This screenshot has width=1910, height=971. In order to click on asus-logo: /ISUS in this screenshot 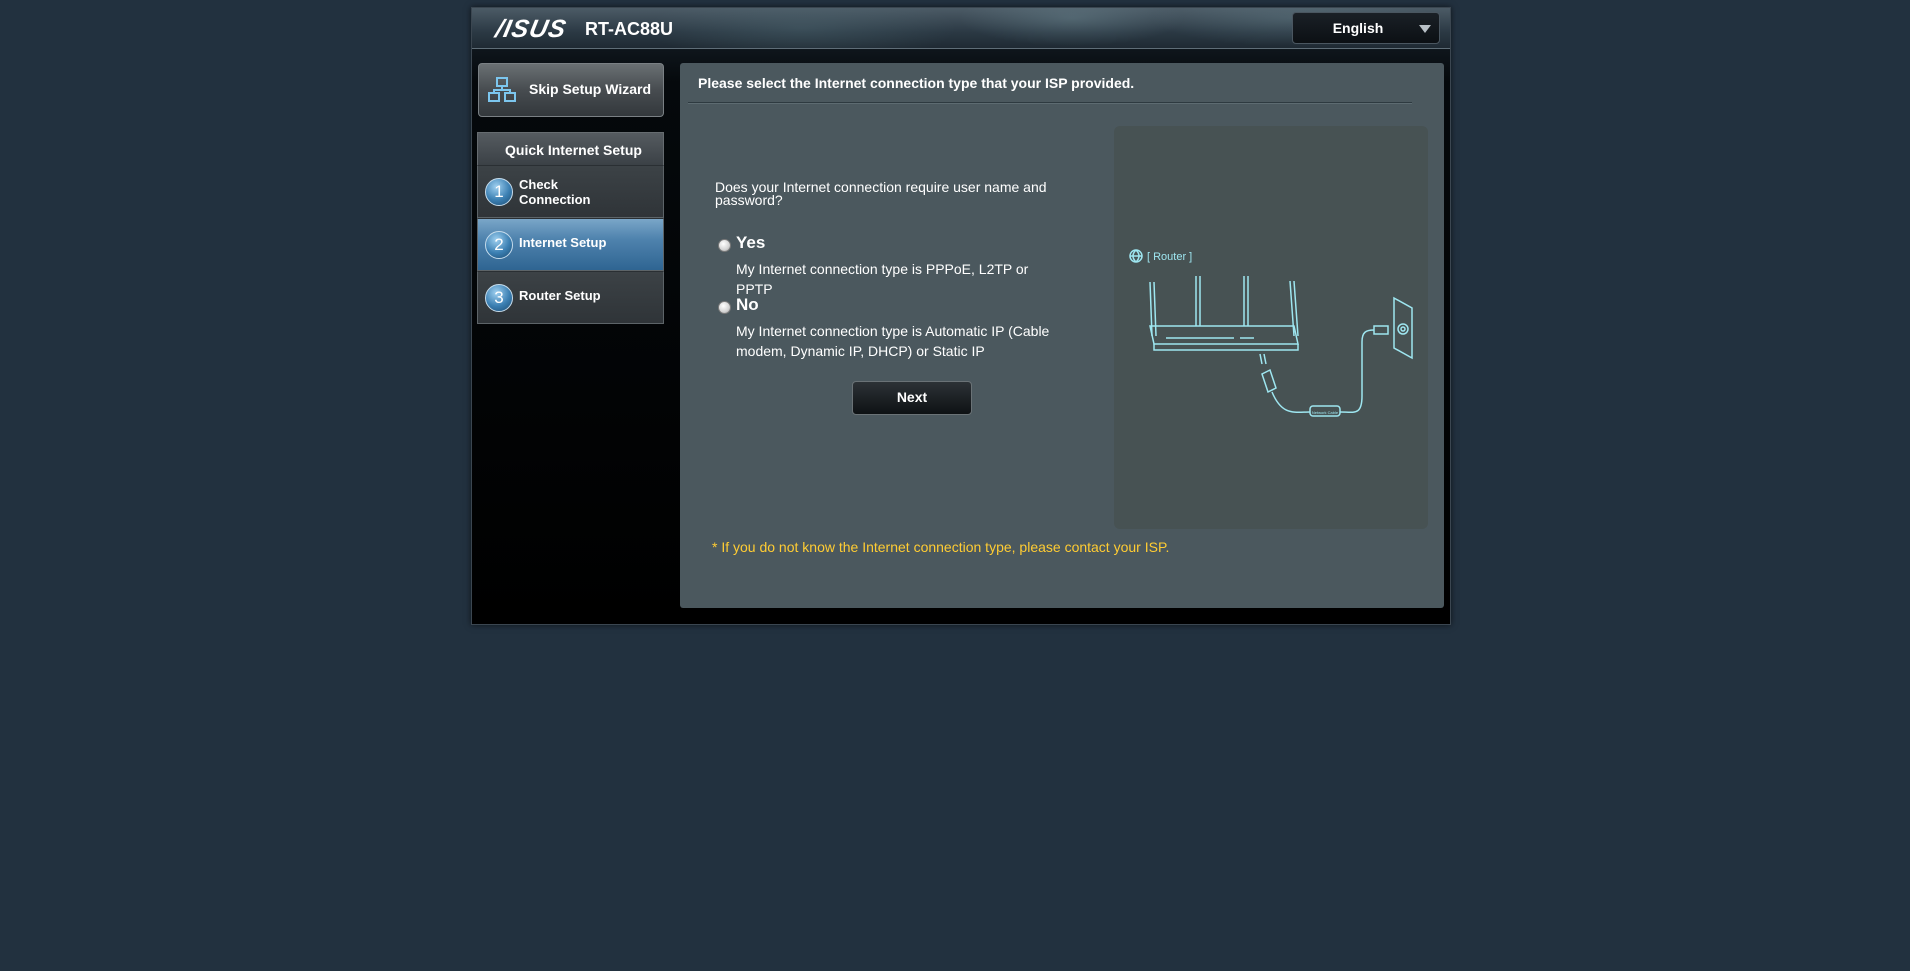, I will do `click(531, 29)`.